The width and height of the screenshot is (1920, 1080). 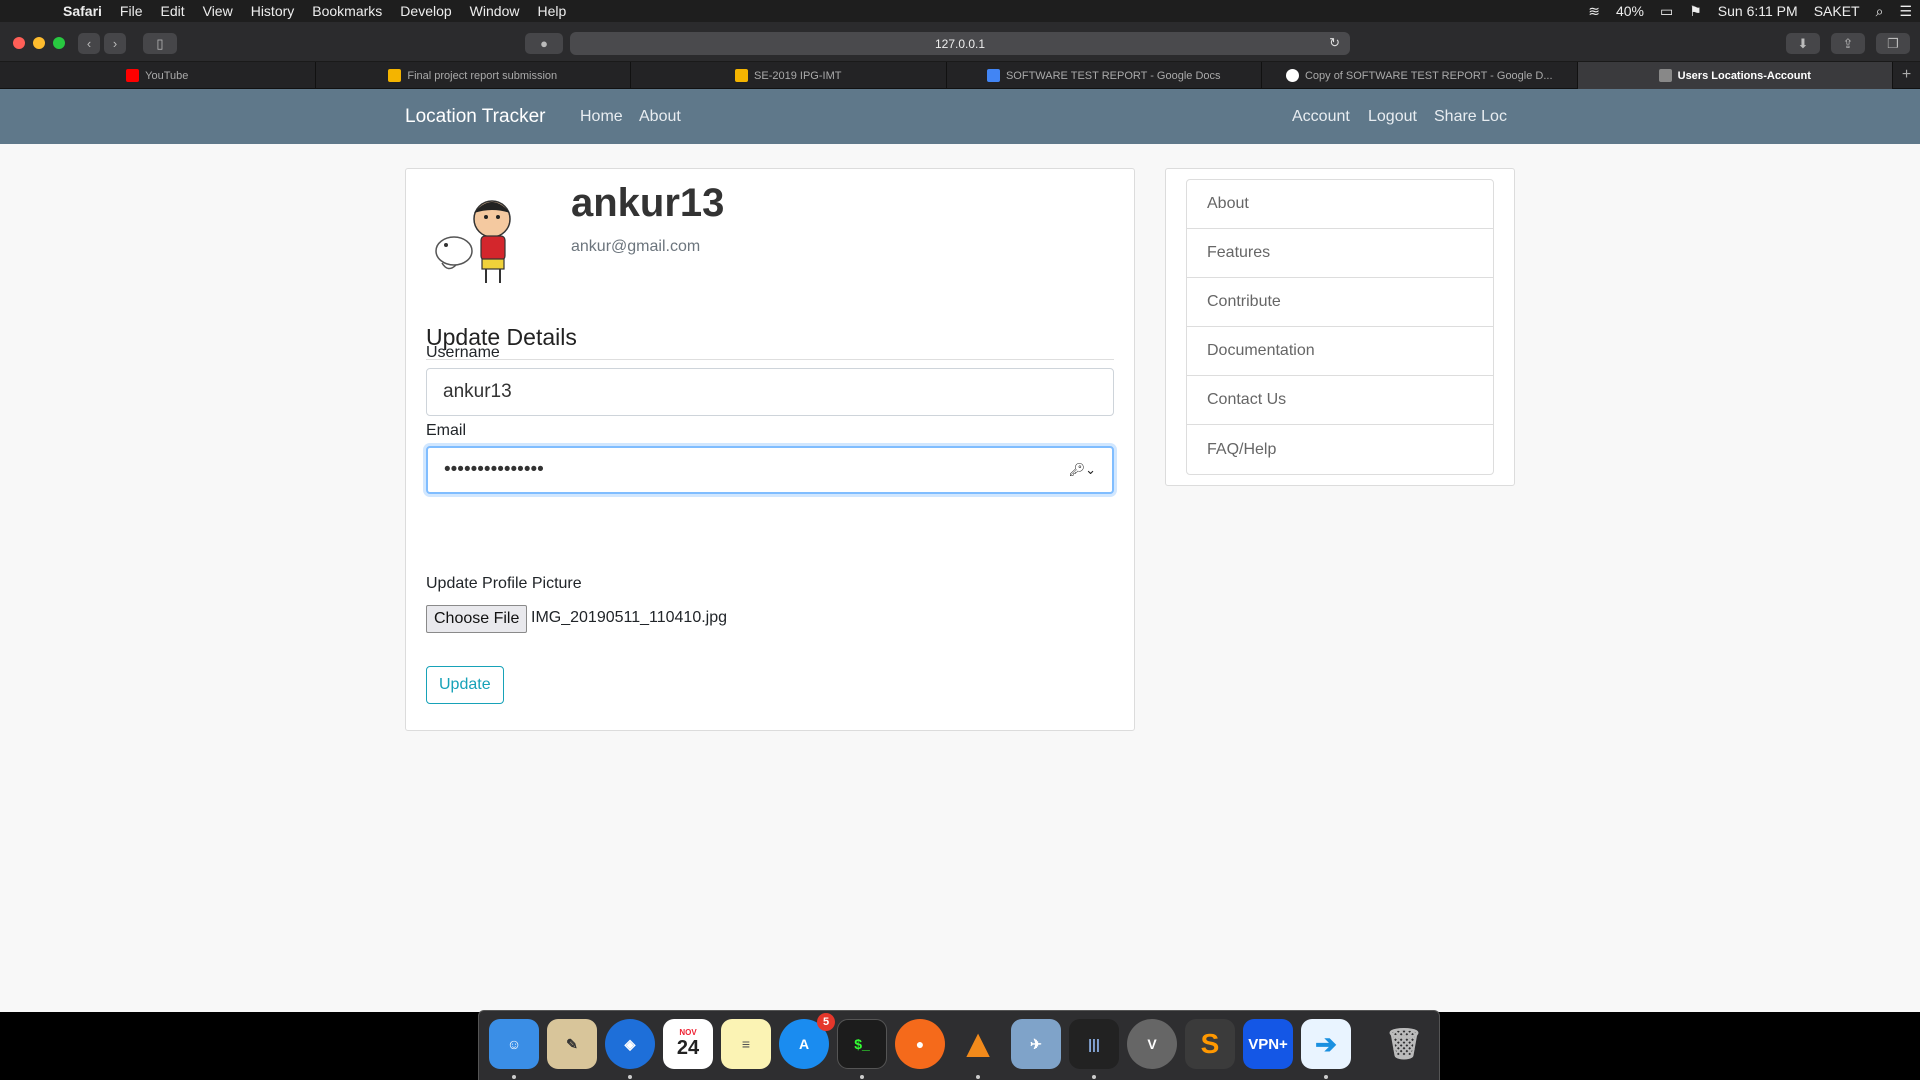 I want to click on window-controls, so click(x=39, y=43).